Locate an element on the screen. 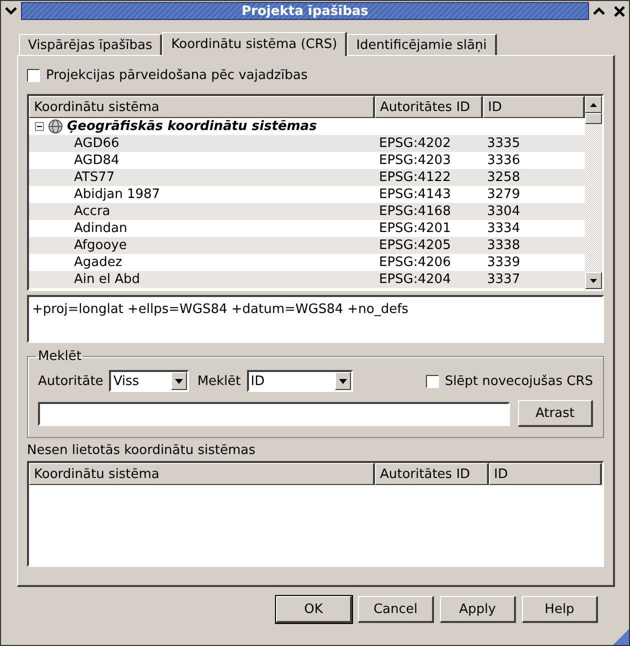 The height and width of the screenshot is (646, 630). crs-name-cell: Adindan is located at coordinates (202, 228).